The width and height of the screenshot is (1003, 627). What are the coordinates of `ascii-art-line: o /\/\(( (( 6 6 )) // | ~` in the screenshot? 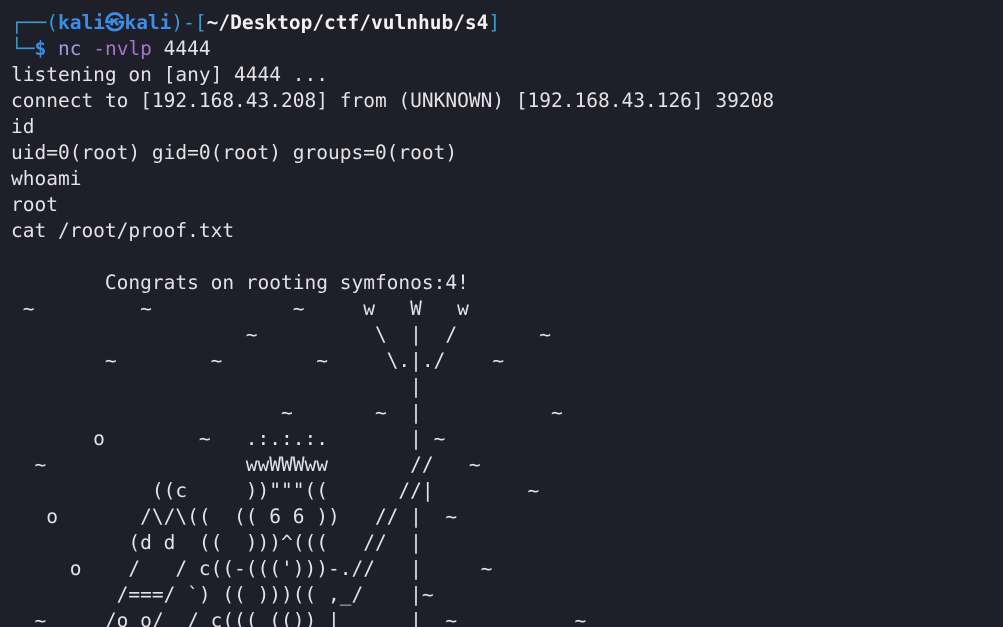 It's located at (234, 516).